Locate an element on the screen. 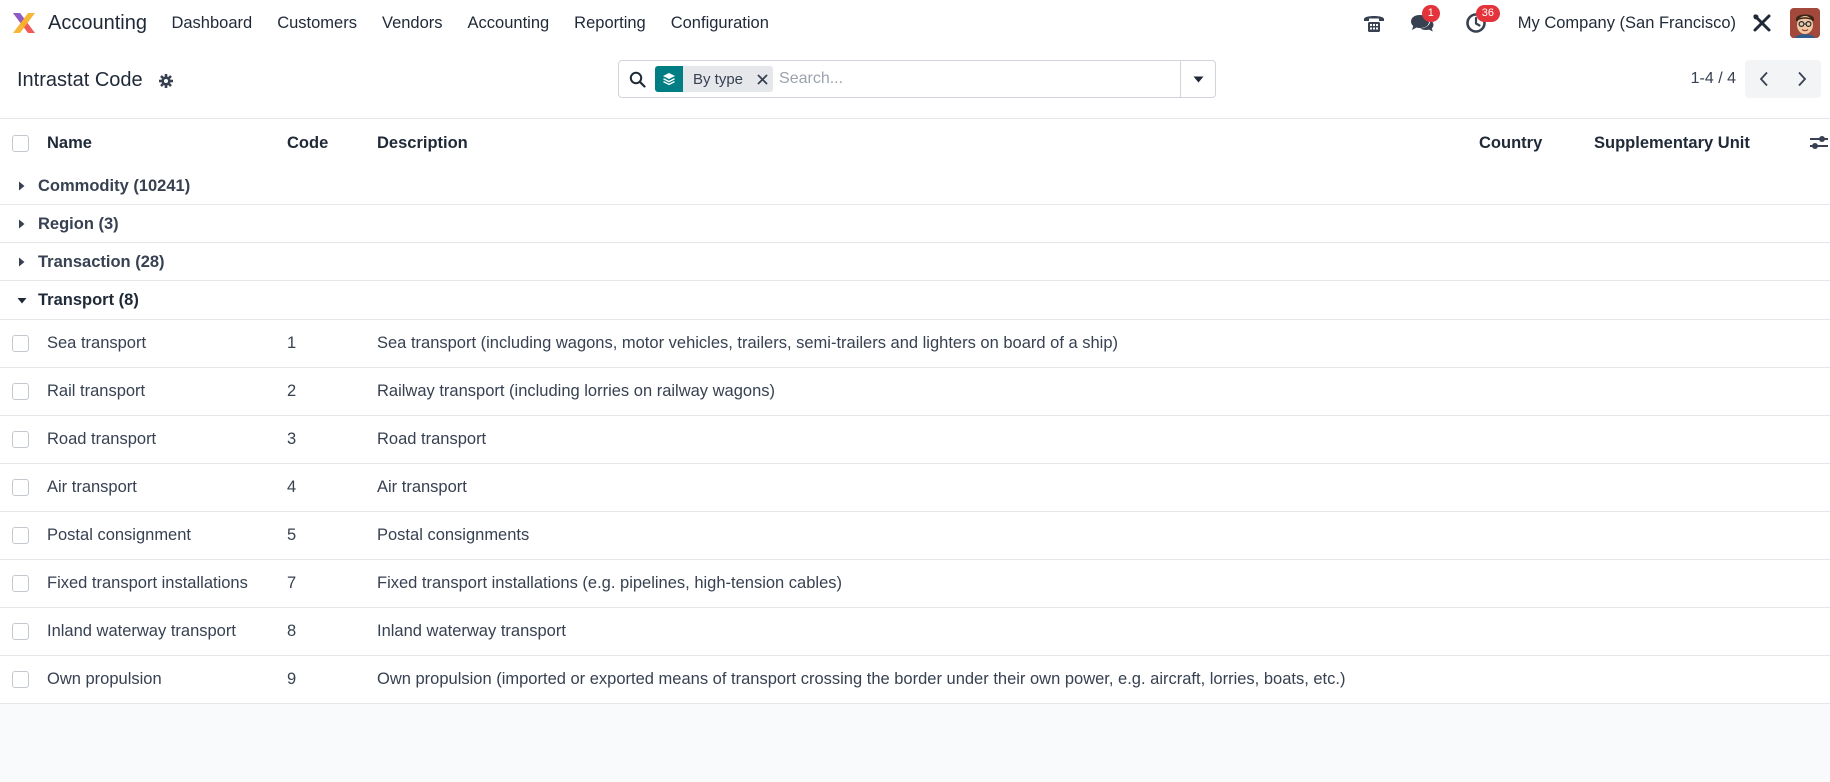 This screenshot has width=1830, height=782. search-input is located at coordinates (969, 79).